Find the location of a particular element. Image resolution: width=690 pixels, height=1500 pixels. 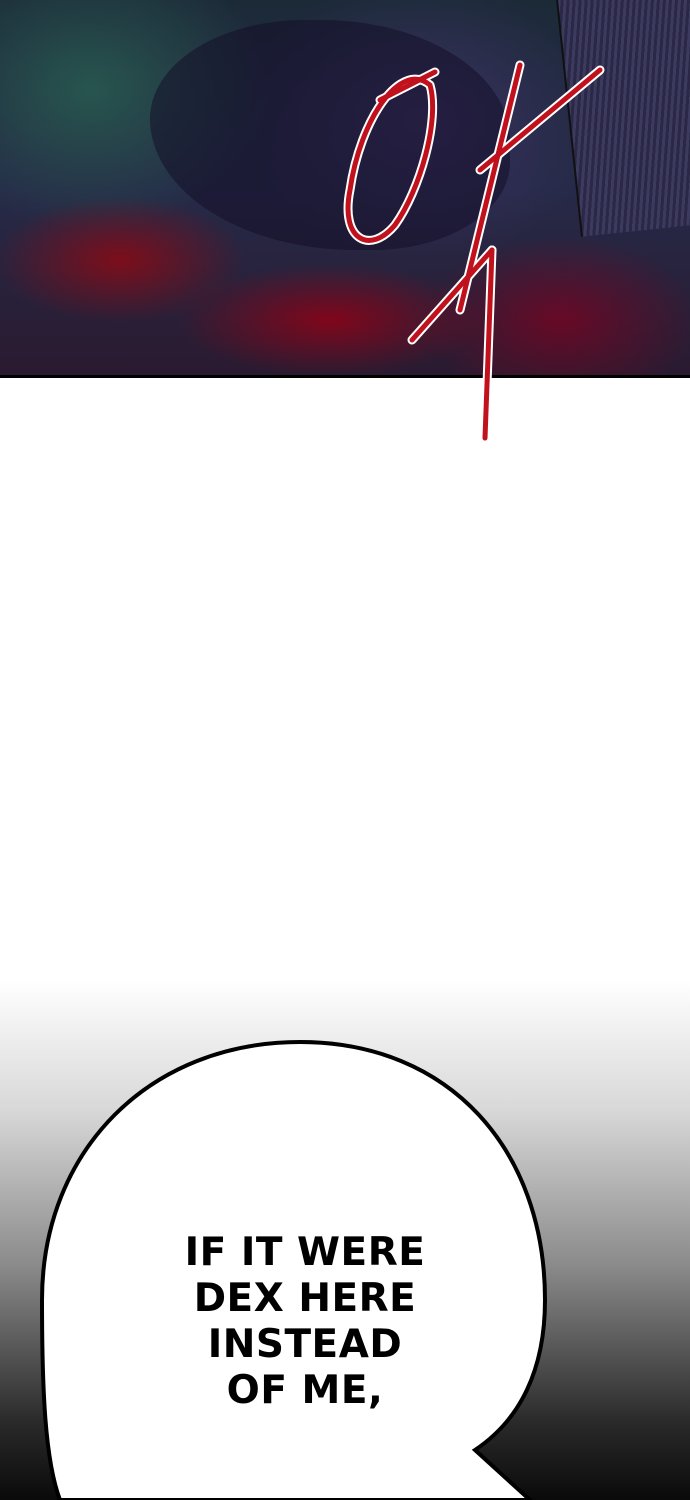

dialogue-line-3: OF ME, is located at coordinates (305, 1390).